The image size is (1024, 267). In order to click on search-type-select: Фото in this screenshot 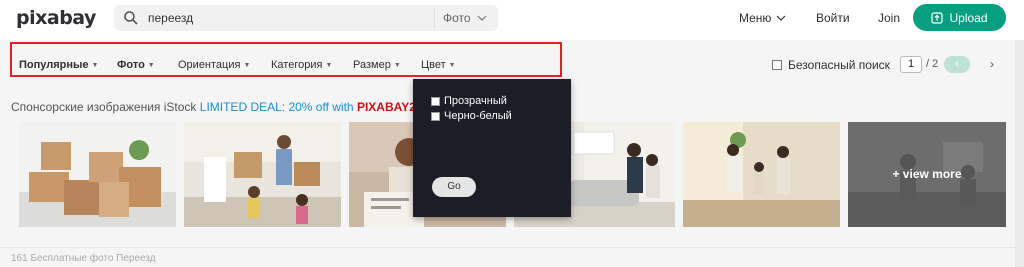, I will do `click(464, 18)`.